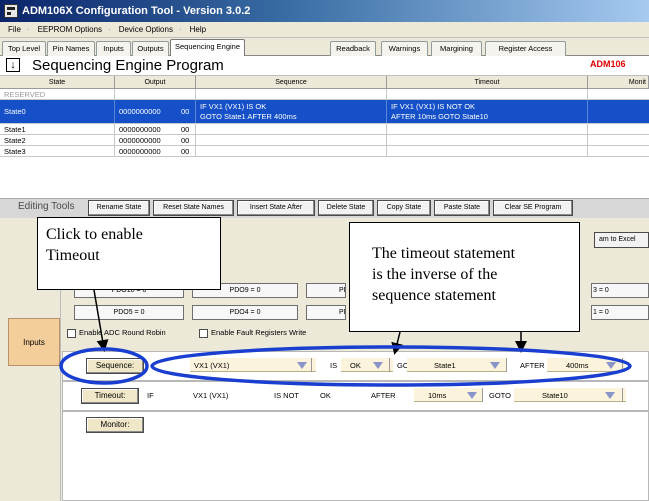 This screenshot has width=649, height=501. What do you see at coordinates (150, 48) in the screenshot?
I see `tab-outputs: Outputs` at bounding box center [150, 48].